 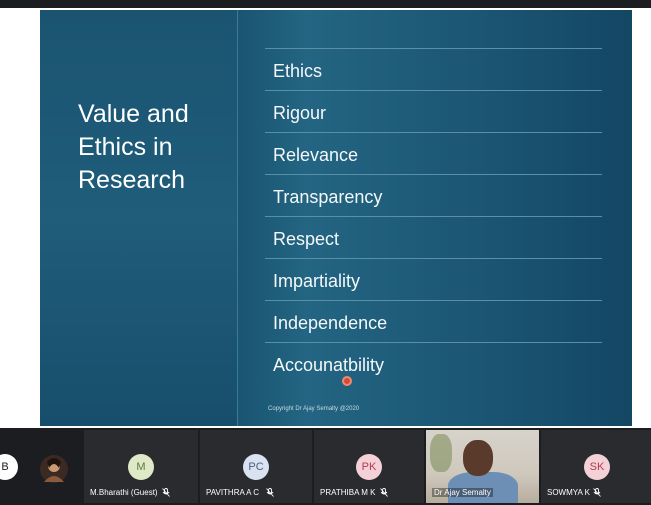 What do you see at coordinates (433, 195) in the screenshot?
I see `slide-item-transparency: Transparency` at bounding box center [433, 195].